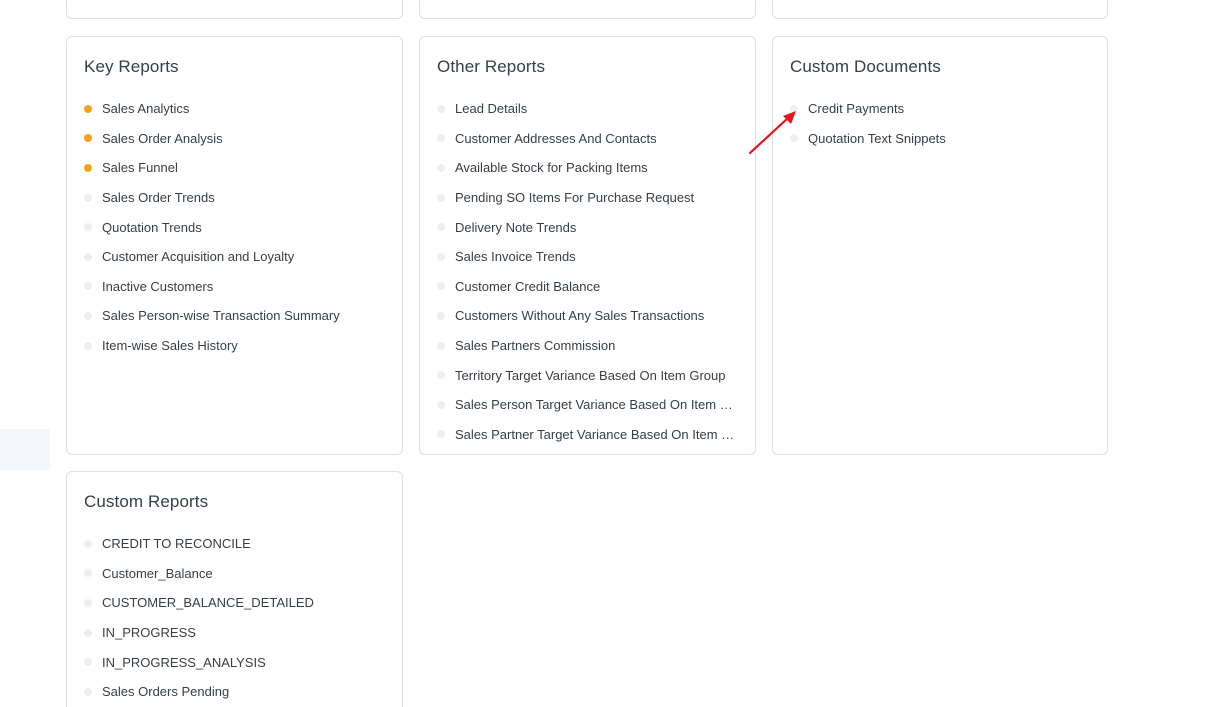 The width and height of the screenshot is (1212, 707). I want to click on link-label: Item-wise Sales History, so click(170, 346).